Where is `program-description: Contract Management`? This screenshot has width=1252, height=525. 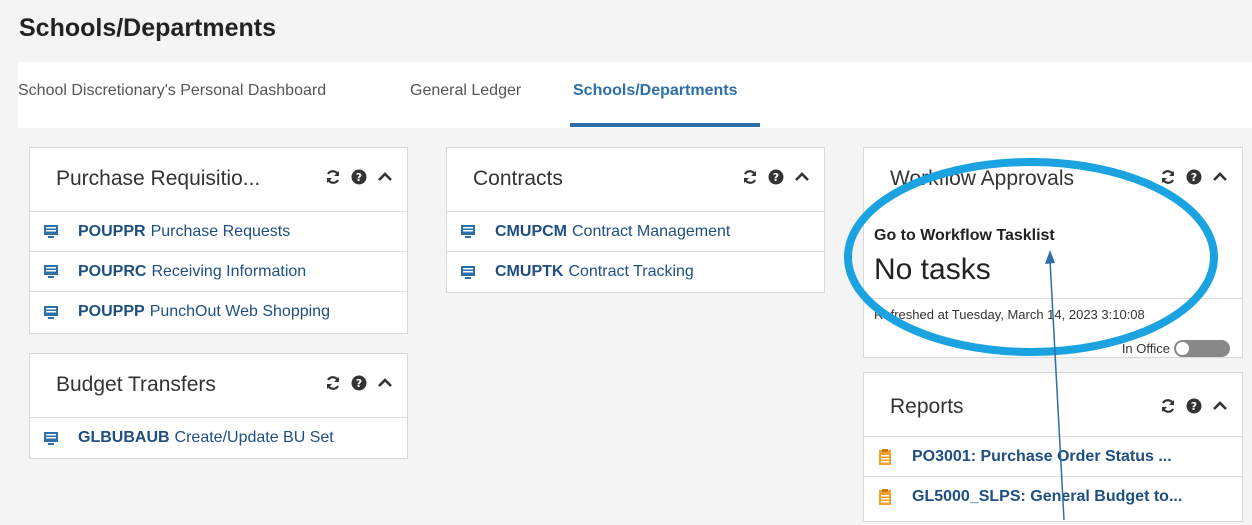
program-description: Contract Management is located at coordinates (651, 231).